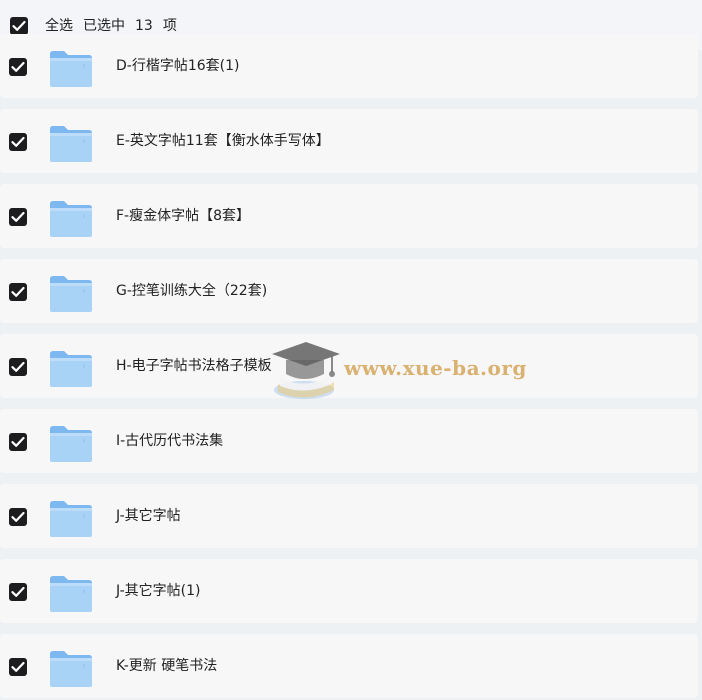  What do you see at coordinates (349, 141) in the screenshot?
I see `file-row: E-英文字帖11套【衡水体手写体】` at bounding box center [349, 141].